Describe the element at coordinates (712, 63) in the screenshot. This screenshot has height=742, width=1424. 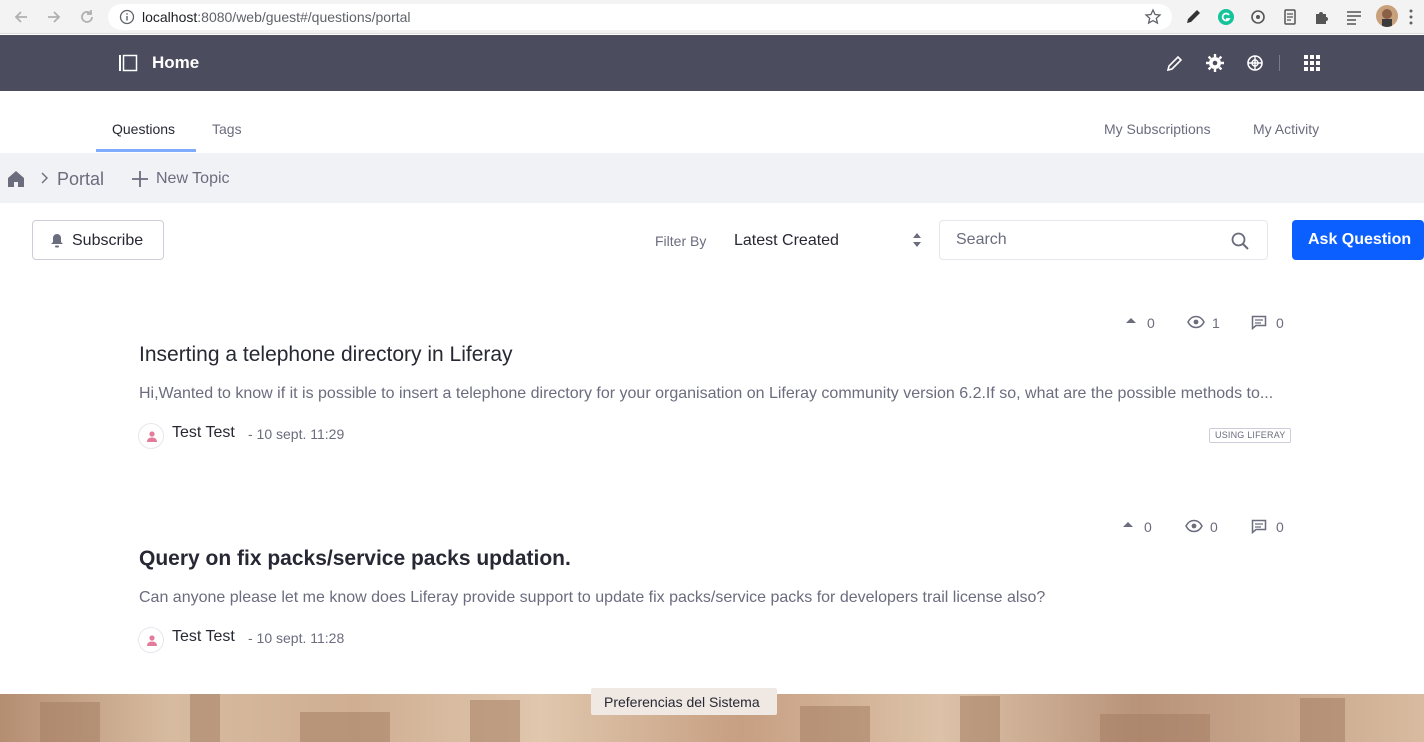
I see `control-menu: Home` at that location.